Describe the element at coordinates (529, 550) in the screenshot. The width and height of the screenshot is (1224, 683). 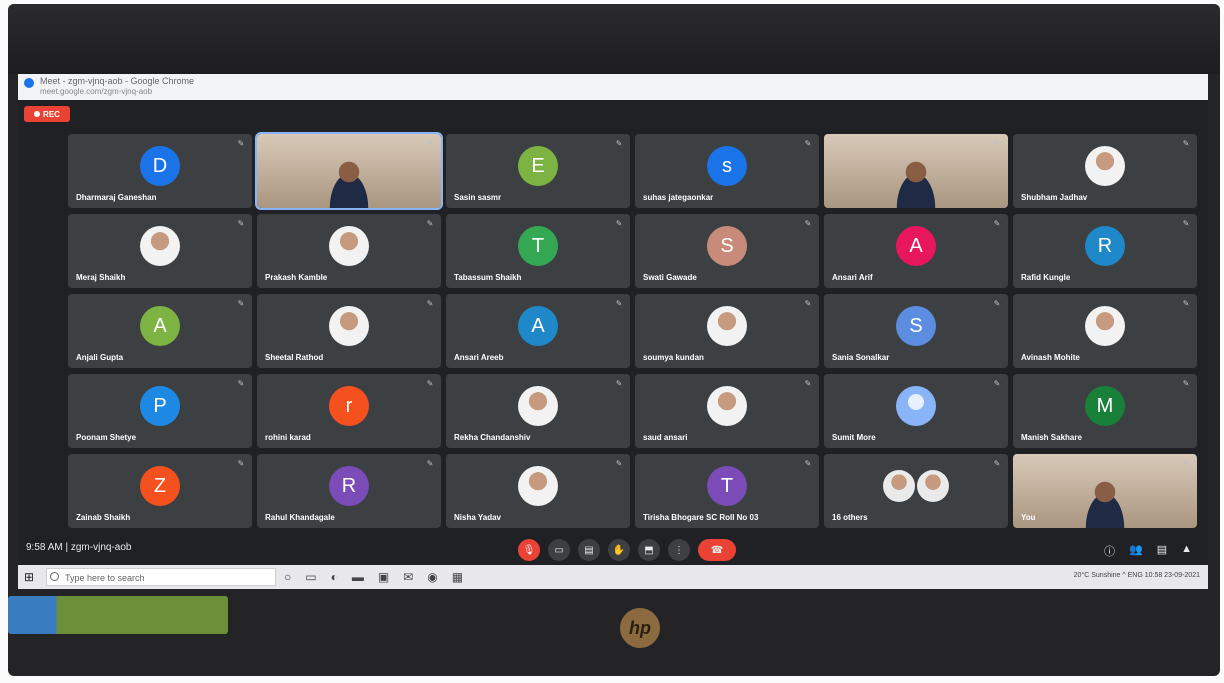
I see `mic-off-button: 🎙` at that location.